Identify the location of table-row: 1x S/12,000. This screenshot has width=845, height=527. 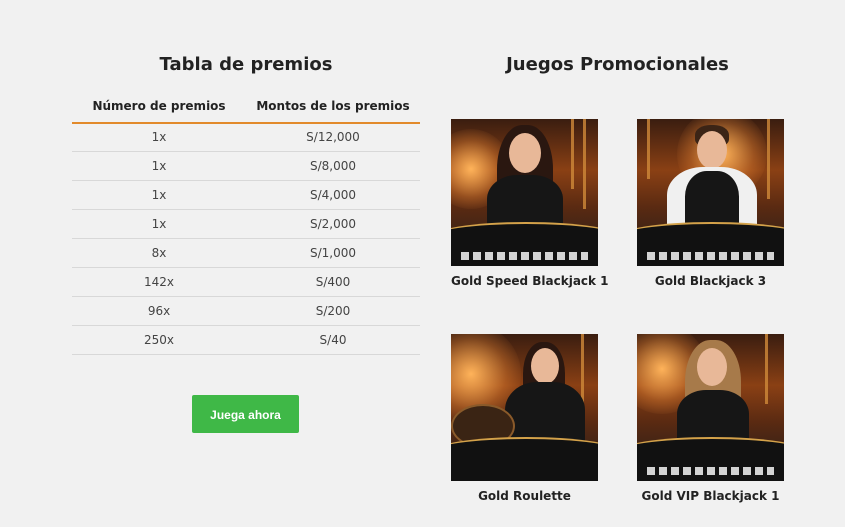
(246, 137).